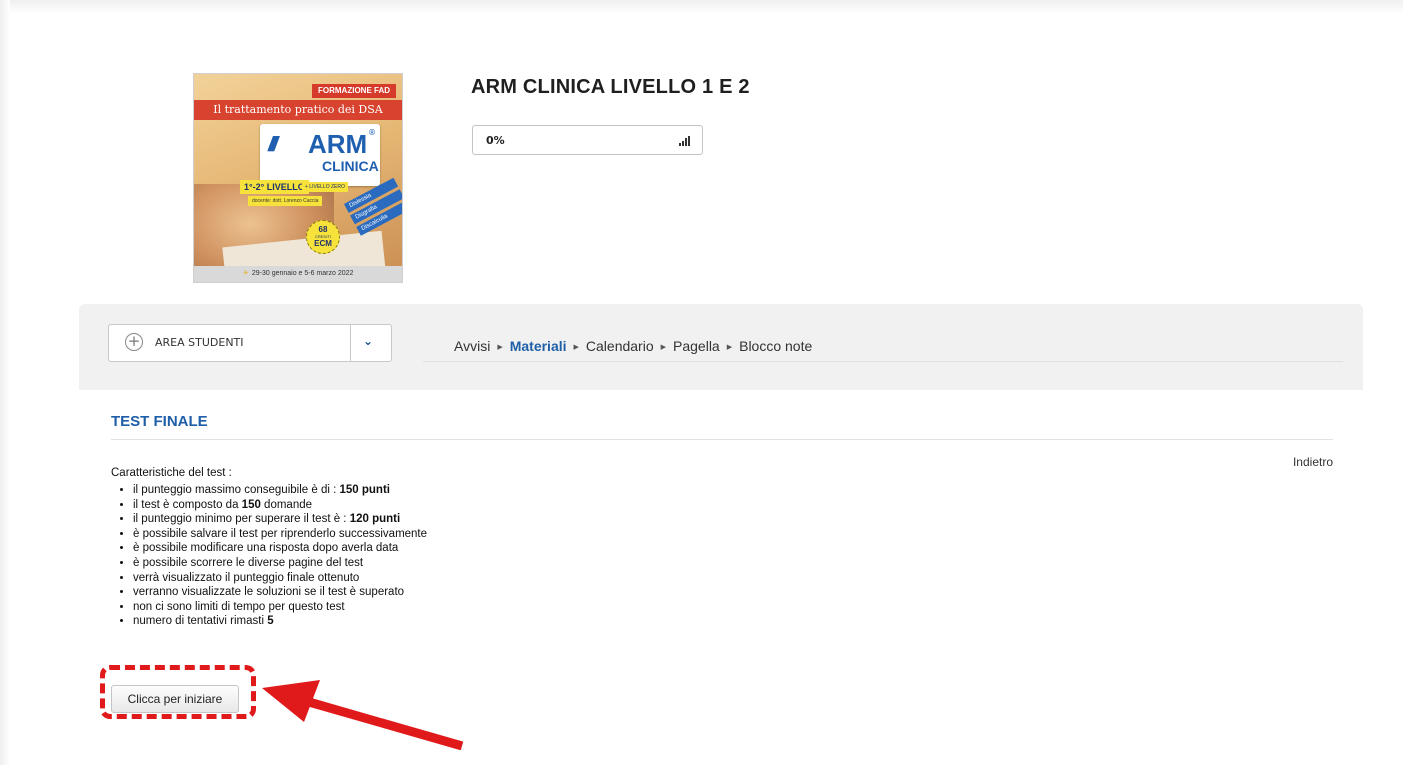  Describe the element at coordinates (274, 187) in the screenshot. I see `cover-level: 1°-2° LIVELLO` at that location.